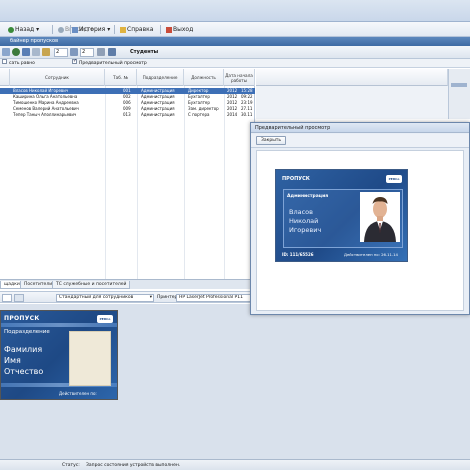 The height and width of the screenshot is (470, 470). What do you see at coordinates (179, 29) in the screenshot?
I see `menu-exit: Выход` at bounding box center [179, 29].